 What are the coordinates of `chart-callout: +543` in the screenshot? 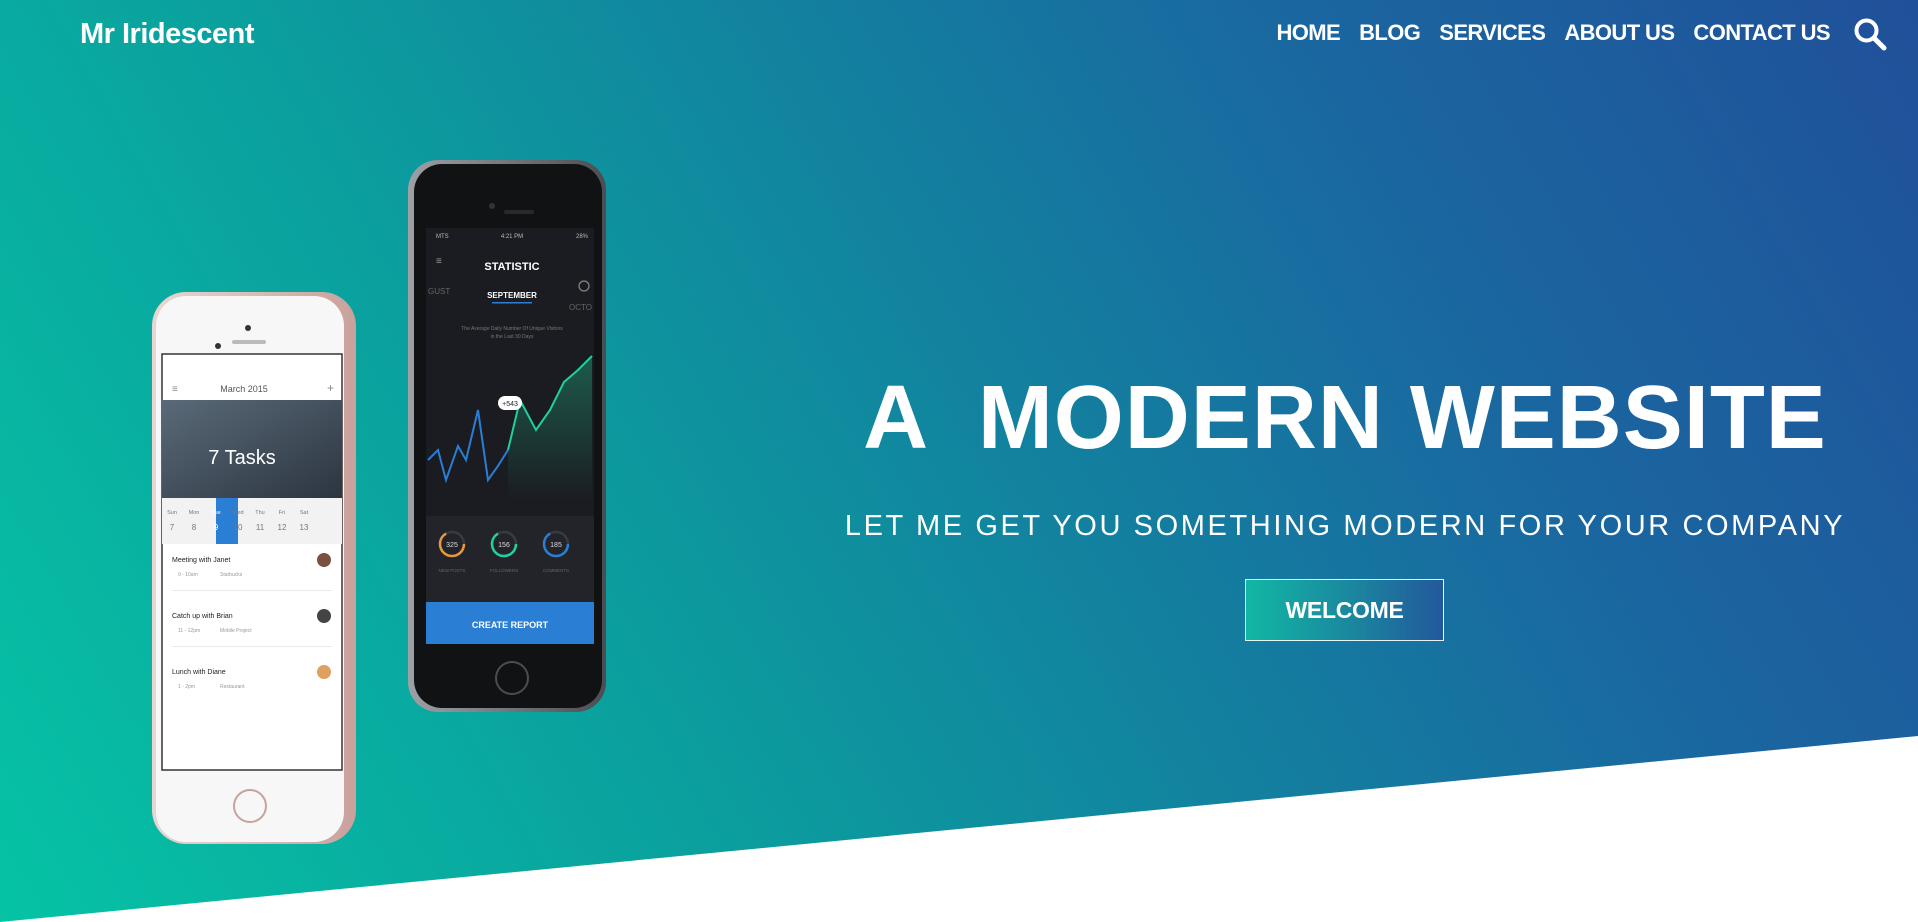 It's located at (510, 404).